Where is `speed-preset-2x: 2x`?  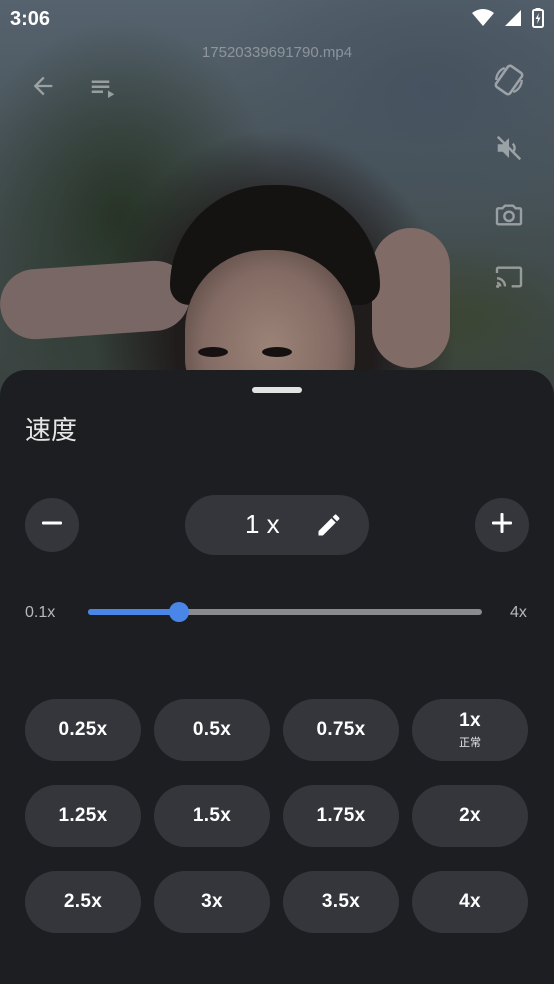
speed-preset-2x: 2x is located at coordinates (470, 816).